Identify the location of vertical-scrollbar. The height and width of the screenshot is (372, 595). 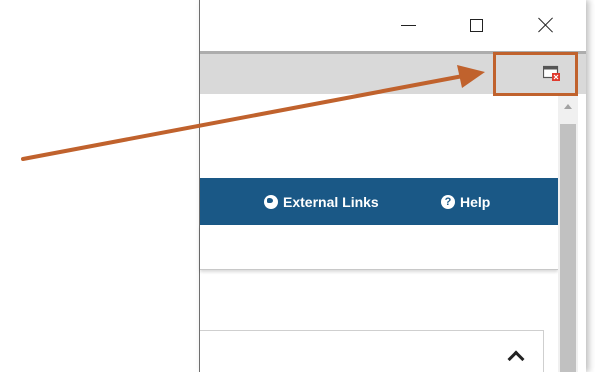
(568, 233).